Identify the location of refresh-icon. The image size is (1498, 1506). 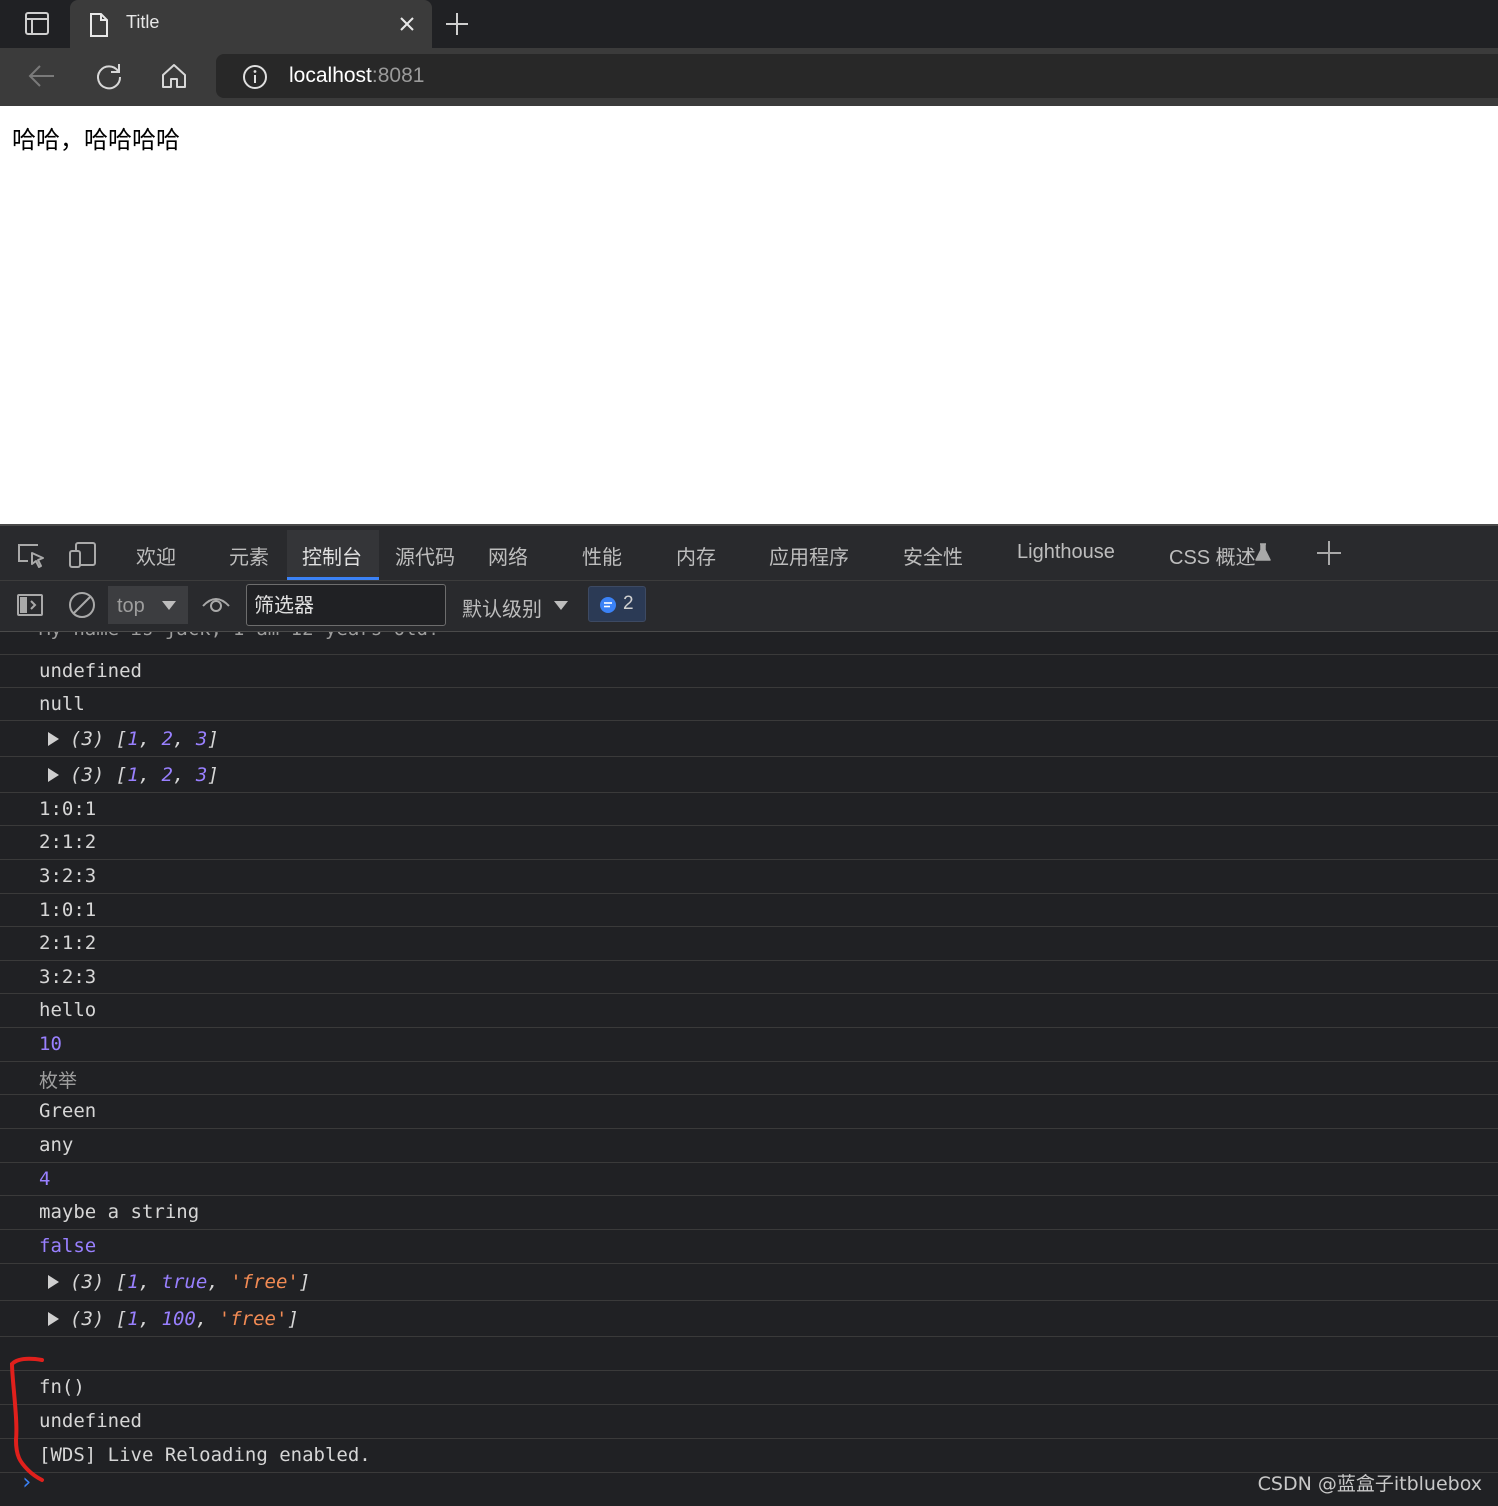
(109, 77).